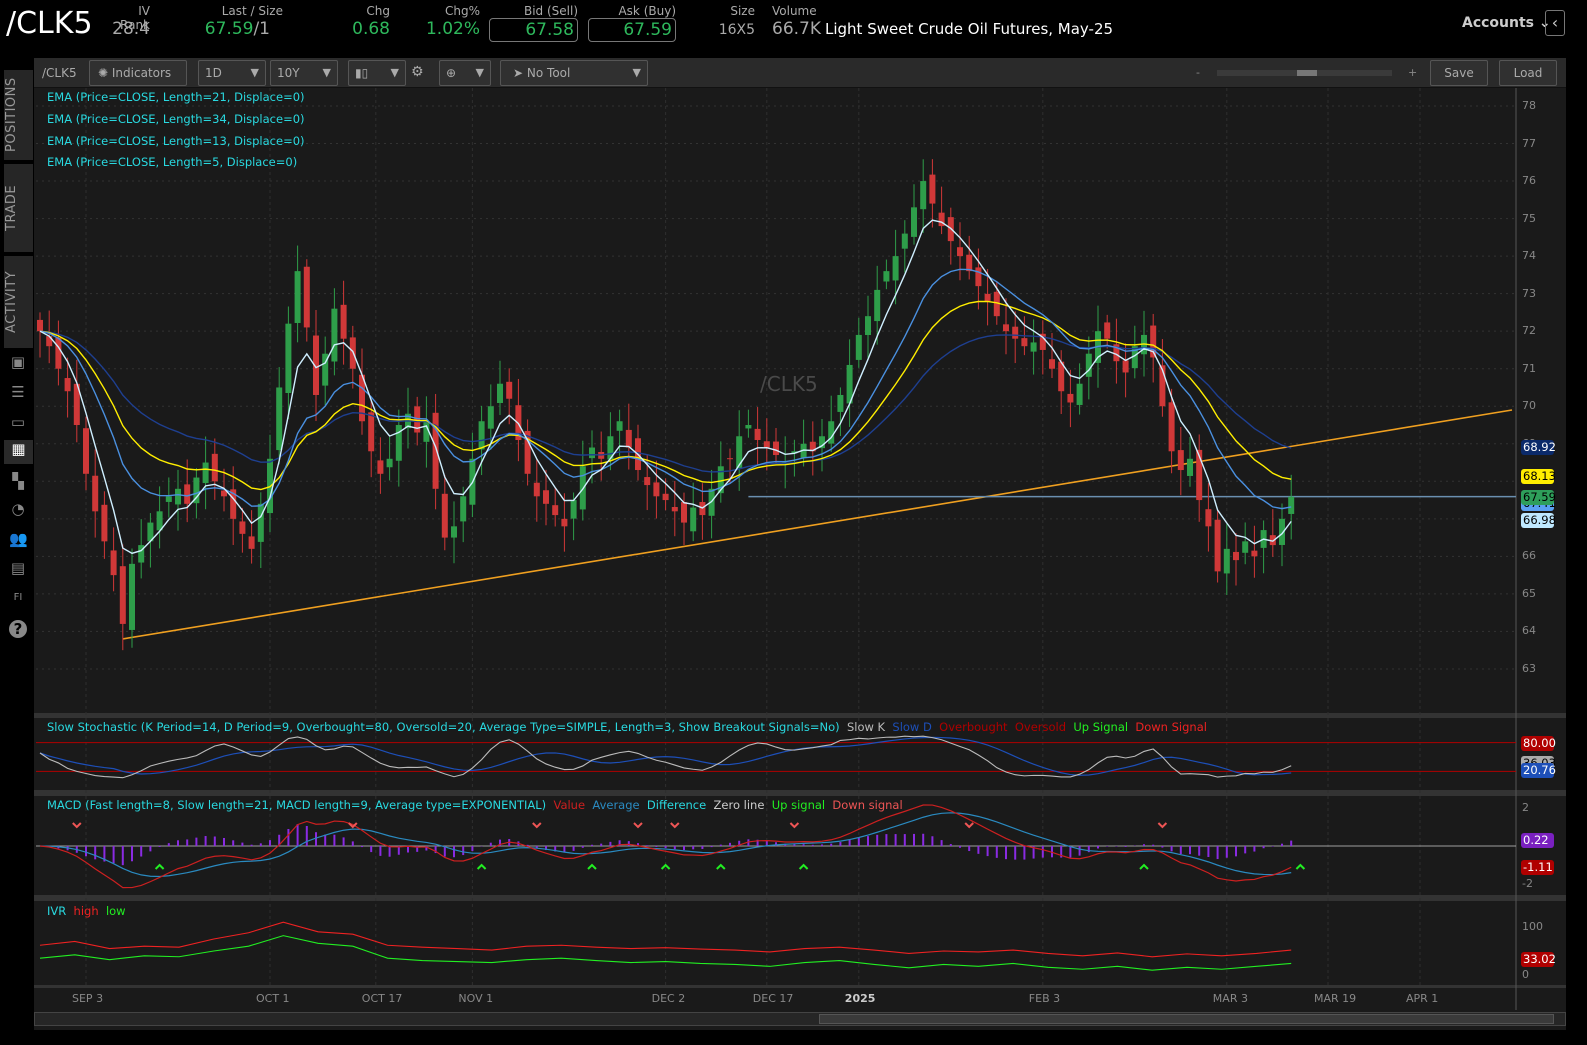 This screenshot has height=1045, width=1587. I want to click on price-axis-tick: 66, so click(1529, 556).